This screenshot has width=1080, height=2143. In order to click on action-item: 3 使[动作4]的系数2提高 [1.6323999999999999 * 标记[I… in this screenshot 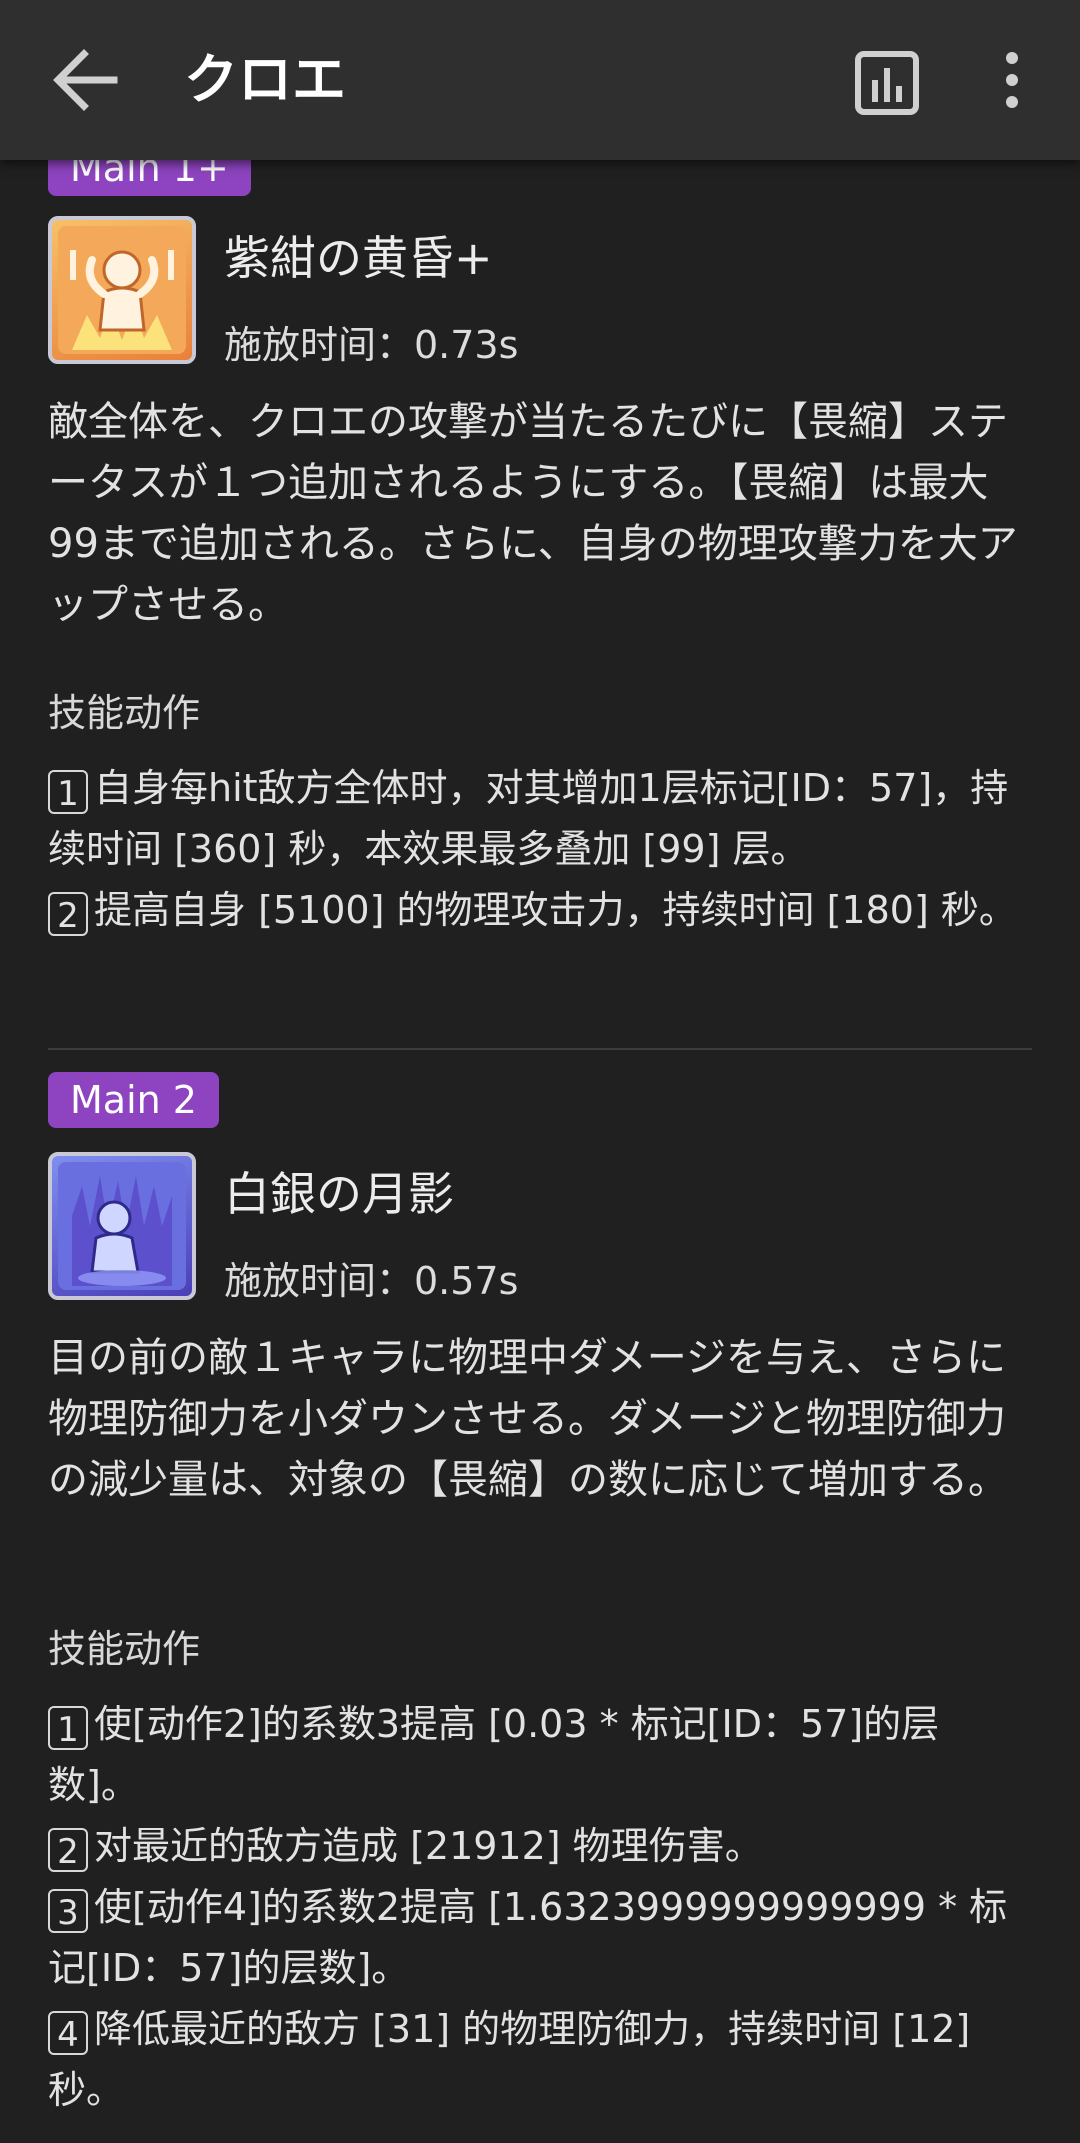, I will do `click(538, 1938)`.